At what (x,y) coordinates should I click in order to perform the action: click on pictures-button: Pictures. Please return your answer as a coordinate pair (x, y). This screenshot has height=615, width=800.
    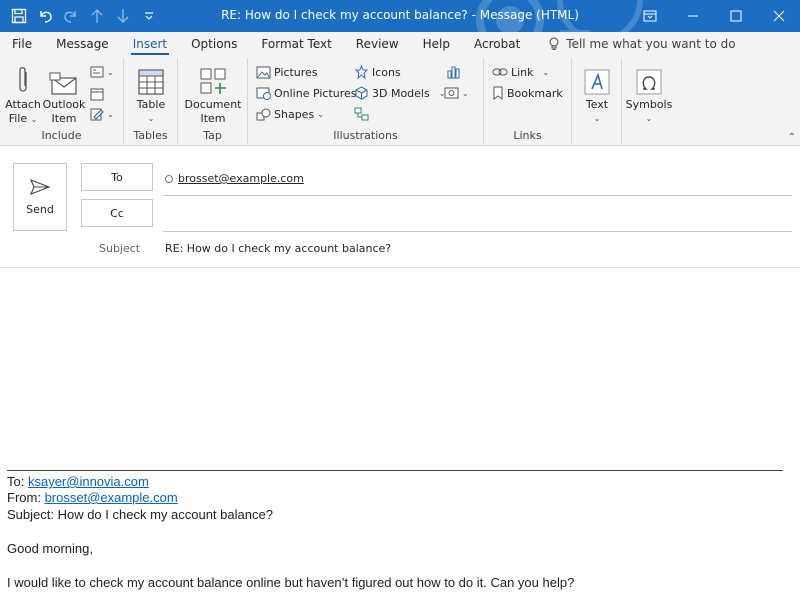
    Looking at the image, I should click on (287, 72).